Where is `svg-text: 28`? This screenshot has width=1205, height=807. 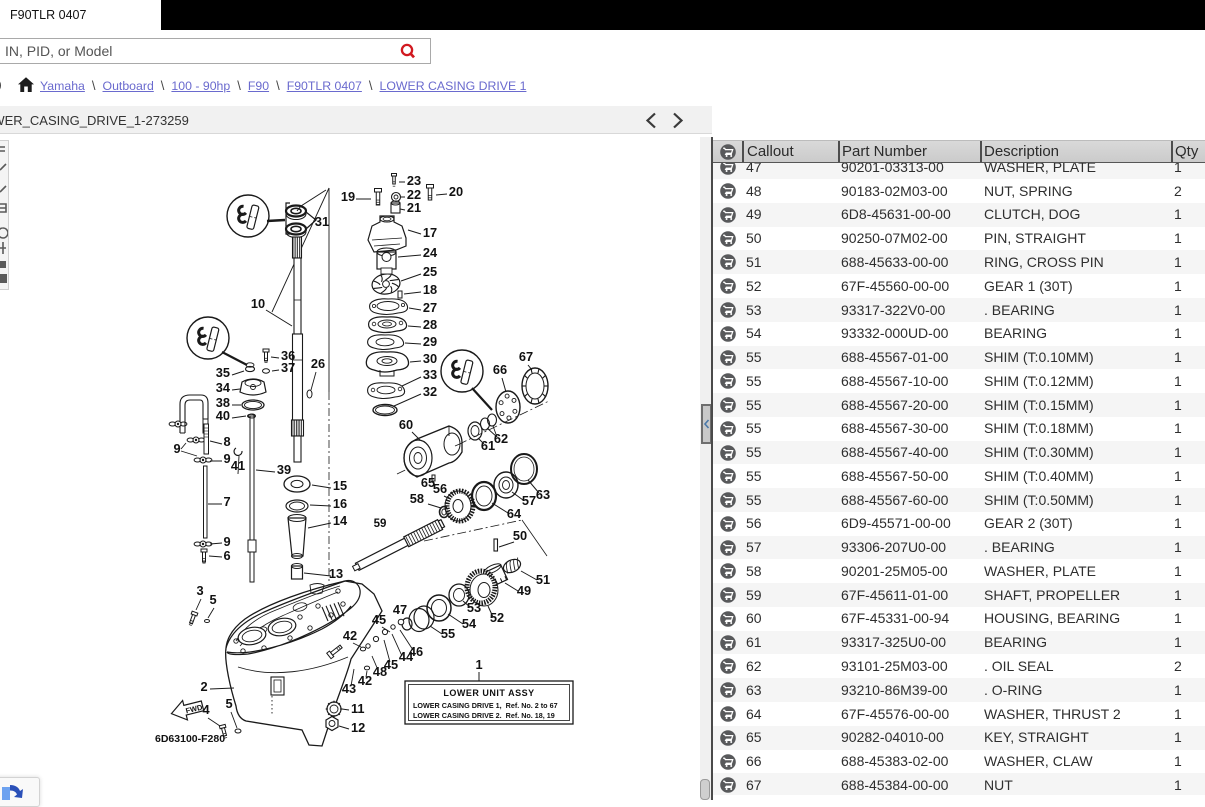
svg-text: 28 is located at coordinates (430, 324).